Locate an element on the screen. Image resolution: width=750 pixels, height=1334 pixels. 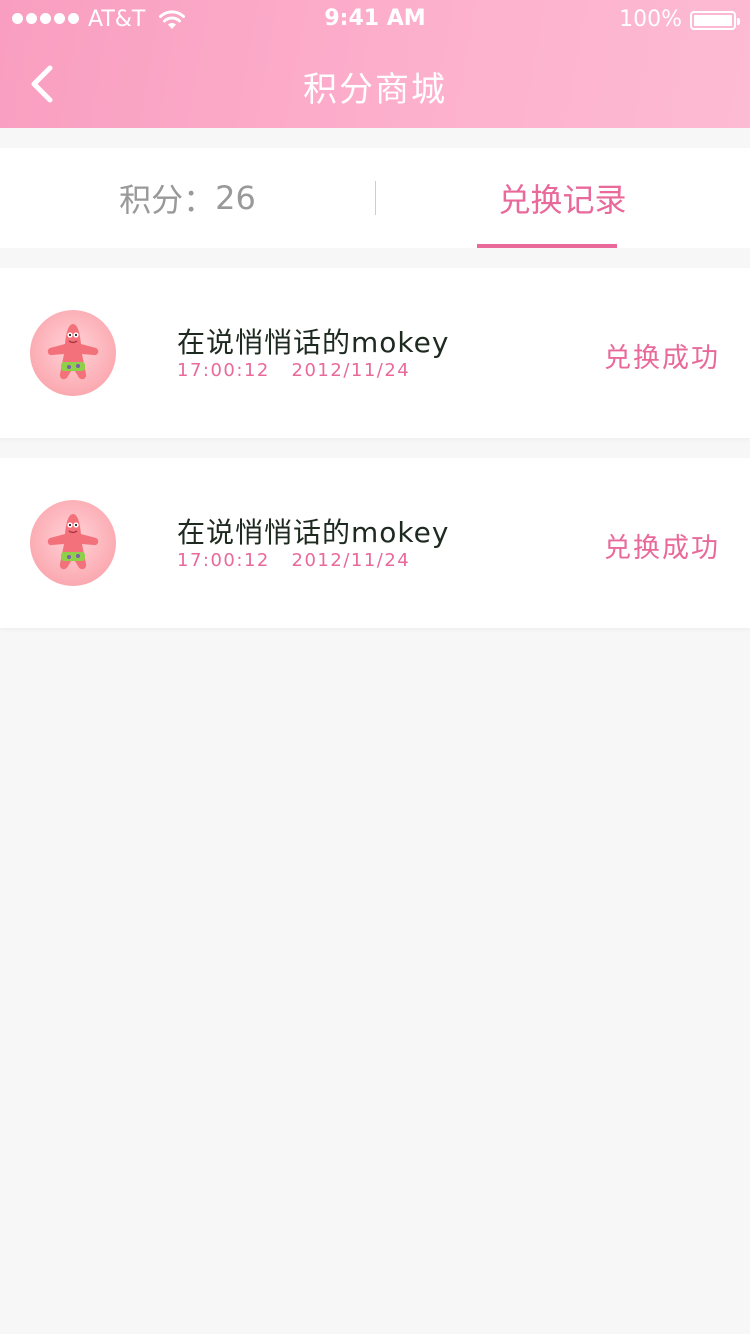
battery-percent: 100% is located at coordinates (650, 19).